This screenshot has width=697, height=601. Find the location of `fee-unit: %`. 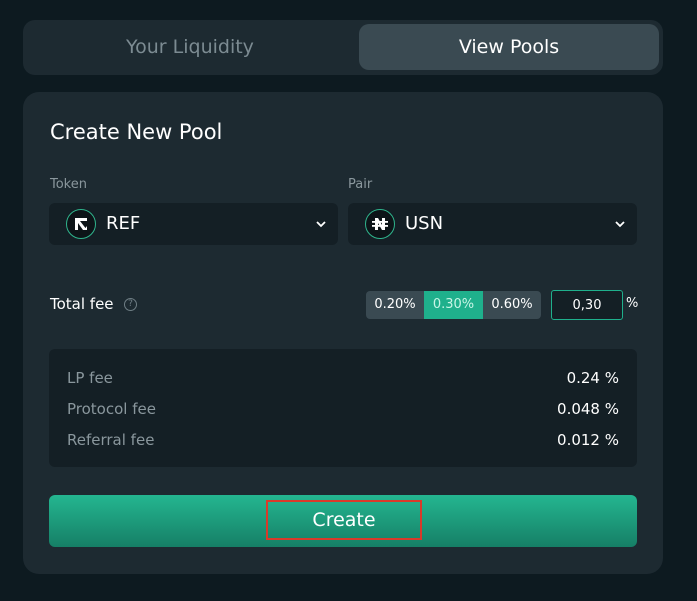

fee-unit: % is located at coordinates (632, 303).